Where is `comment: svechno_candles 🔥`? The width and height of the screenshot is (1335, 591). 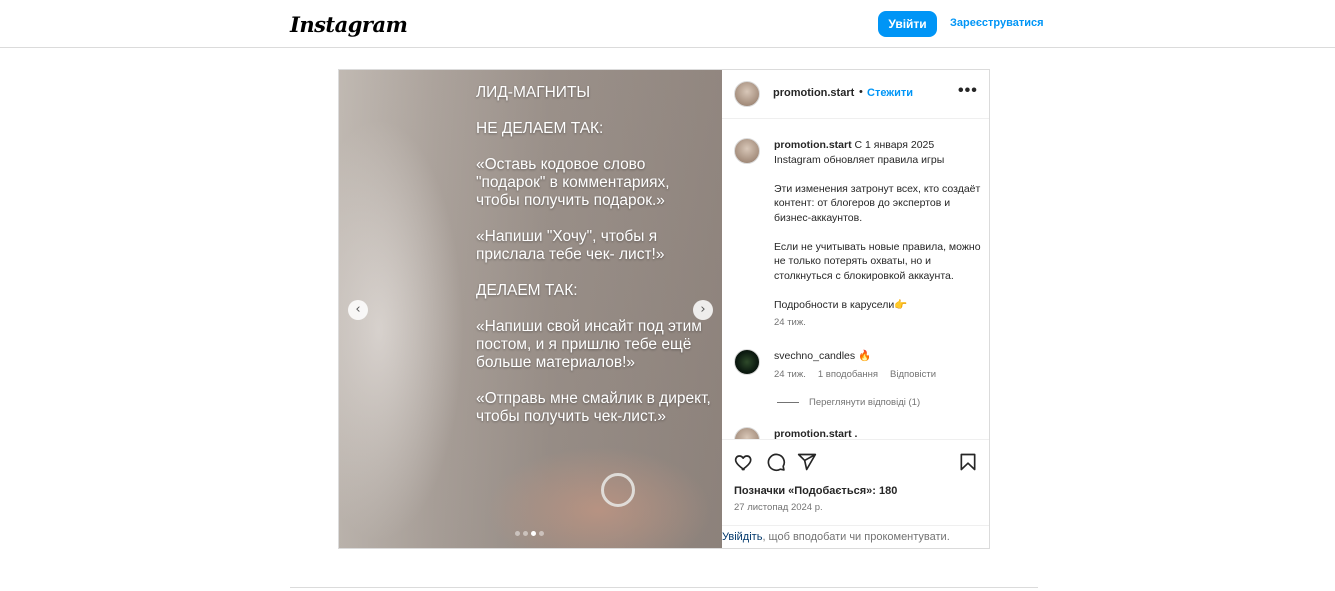 comment: svechno_candles 🔥 is located at coordinates (822, 355).